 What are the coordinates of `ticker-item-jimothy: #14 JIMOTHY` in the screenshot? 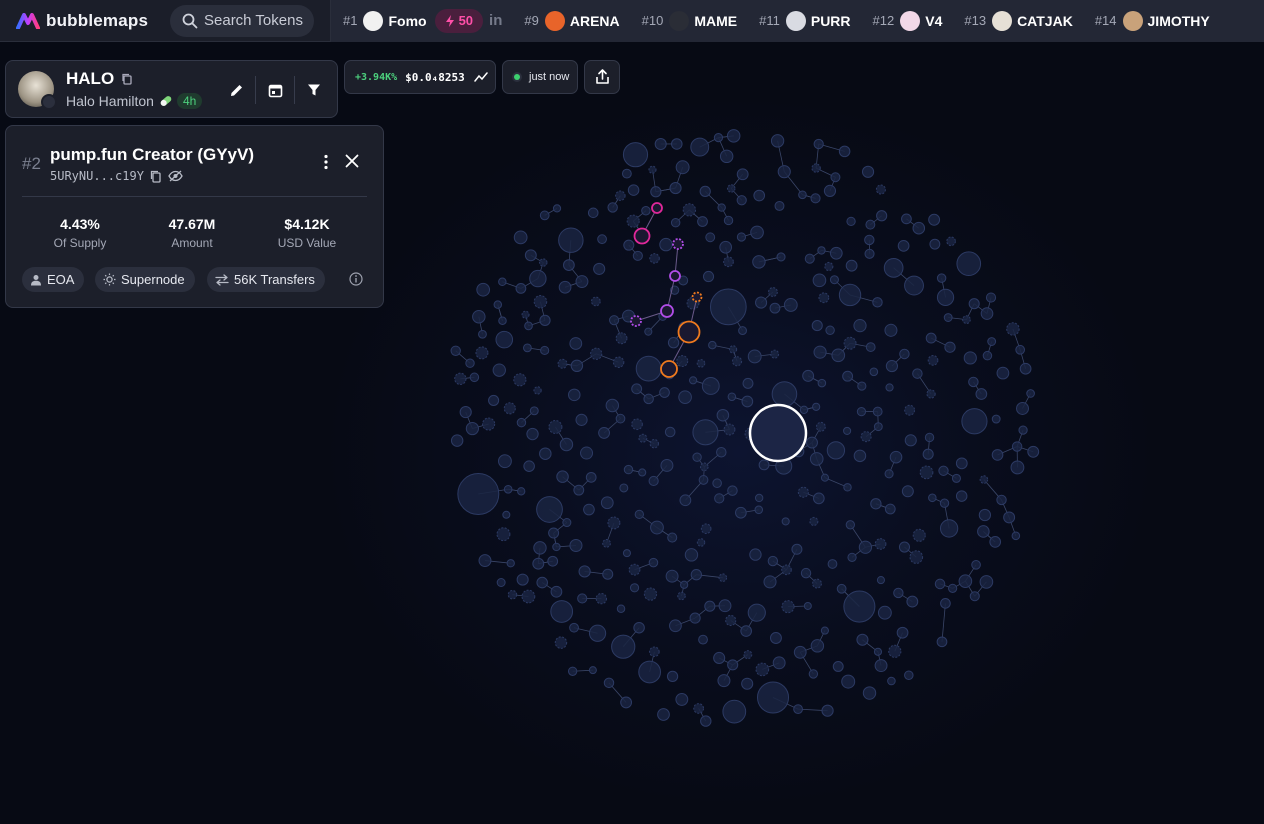 It's located at (1152, 20).